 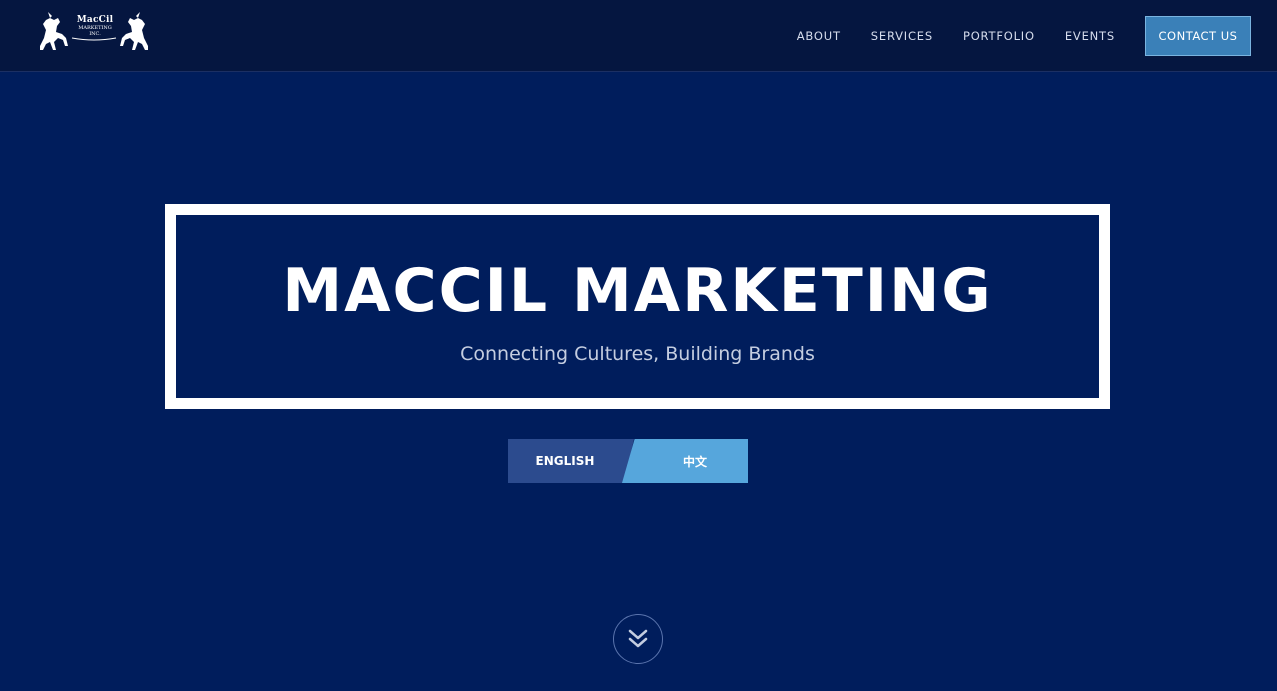 I want to click on logo-name: MacCil, so click(x=95, y=20).